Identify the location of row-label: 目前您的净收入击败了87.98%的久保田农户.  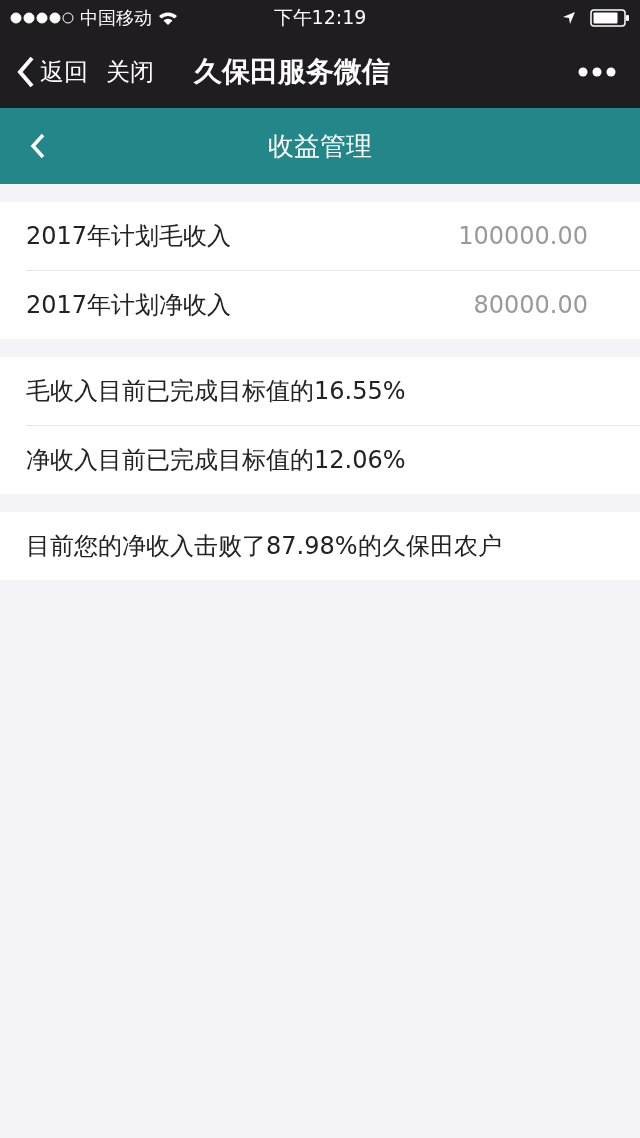
(264, 546).